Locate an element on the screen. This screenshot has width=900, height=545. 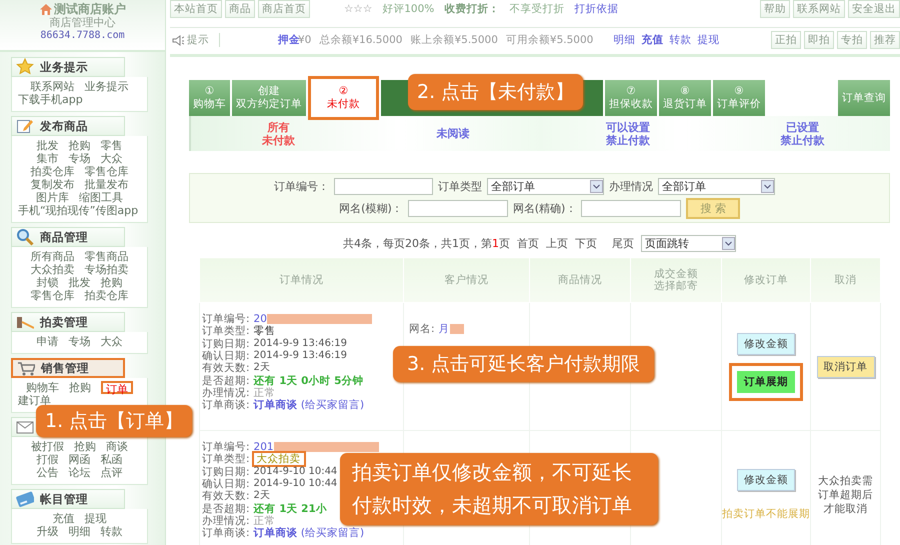
menu-link: 联系网站 is located at coordinates (52, 86).